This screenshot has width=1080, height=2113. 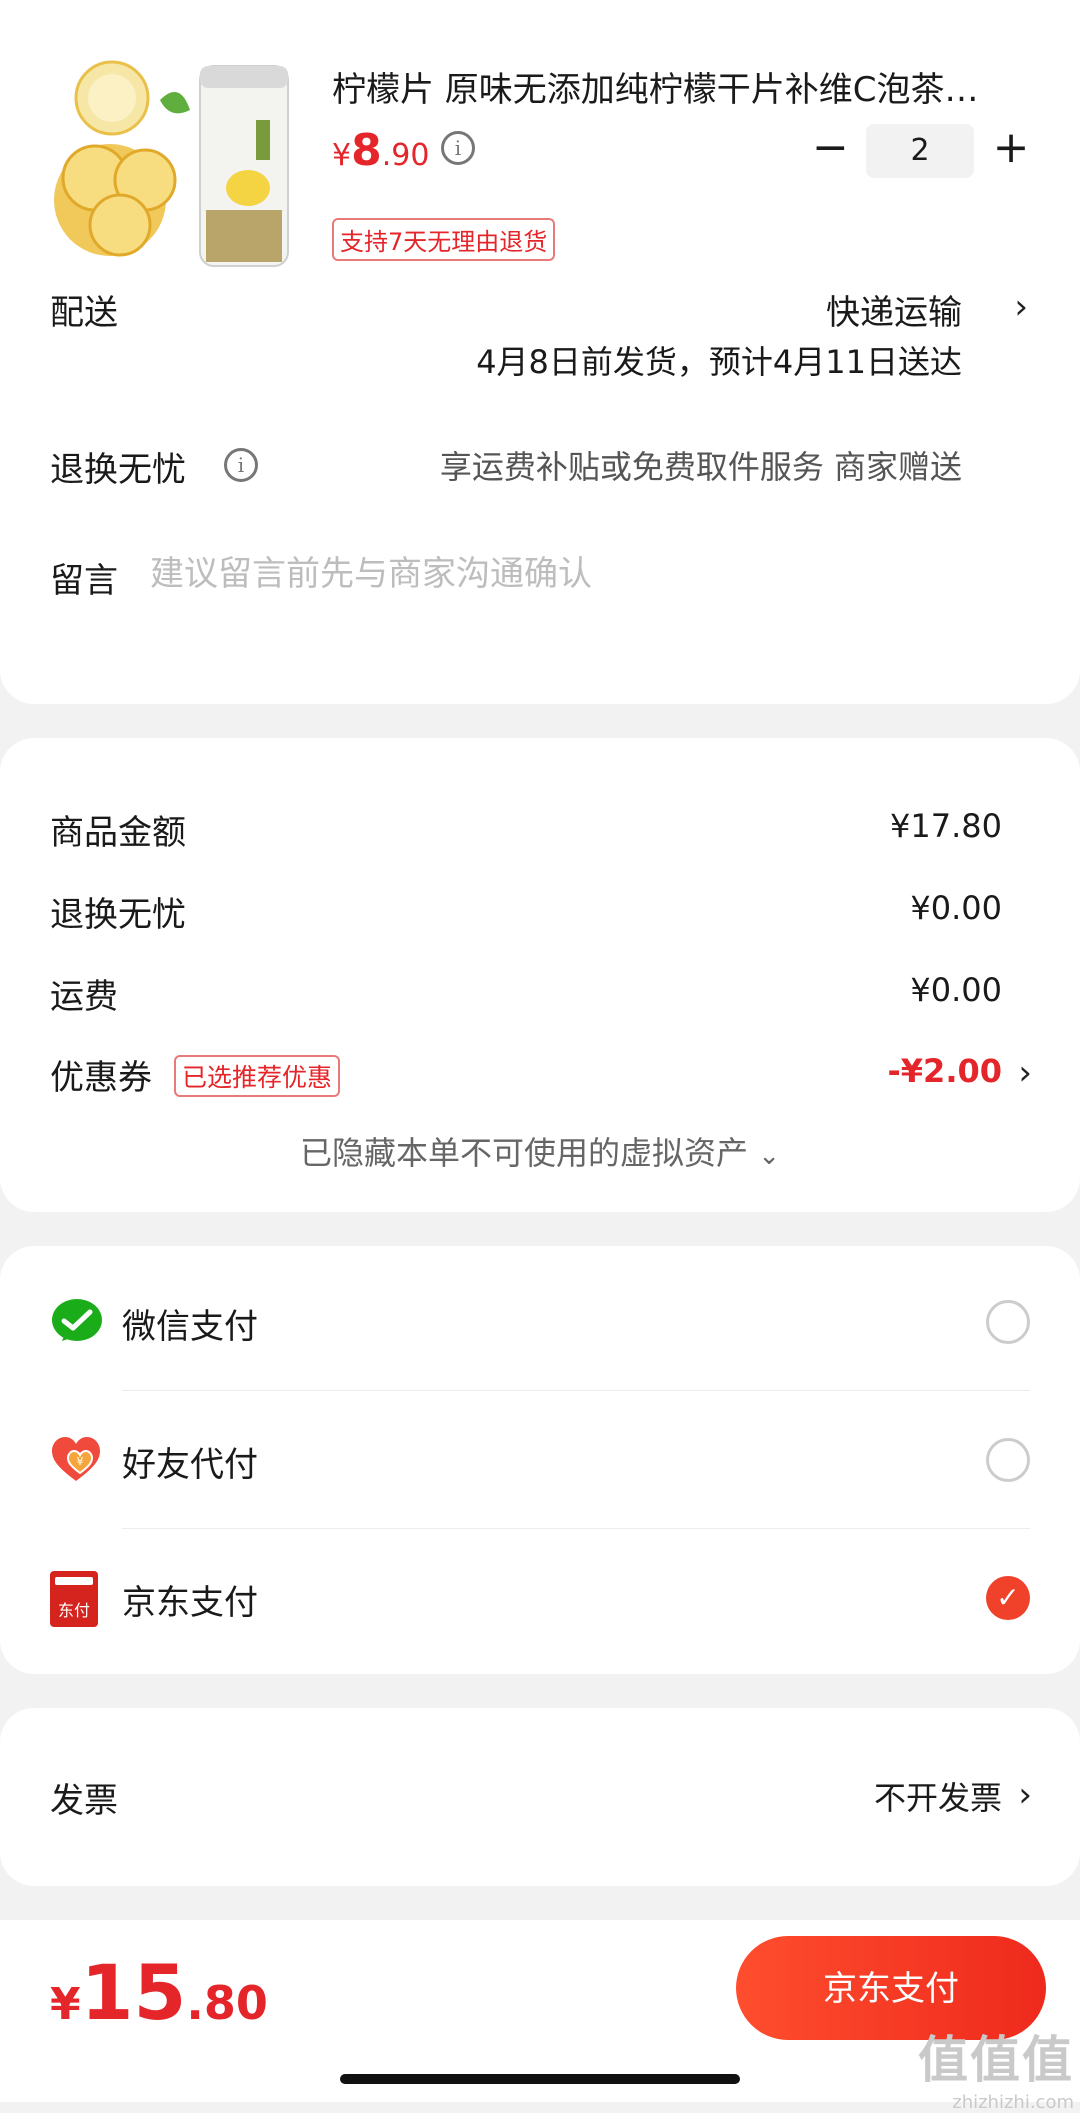 I want to click on price-decimal: .90, so click(x=405, y=155).